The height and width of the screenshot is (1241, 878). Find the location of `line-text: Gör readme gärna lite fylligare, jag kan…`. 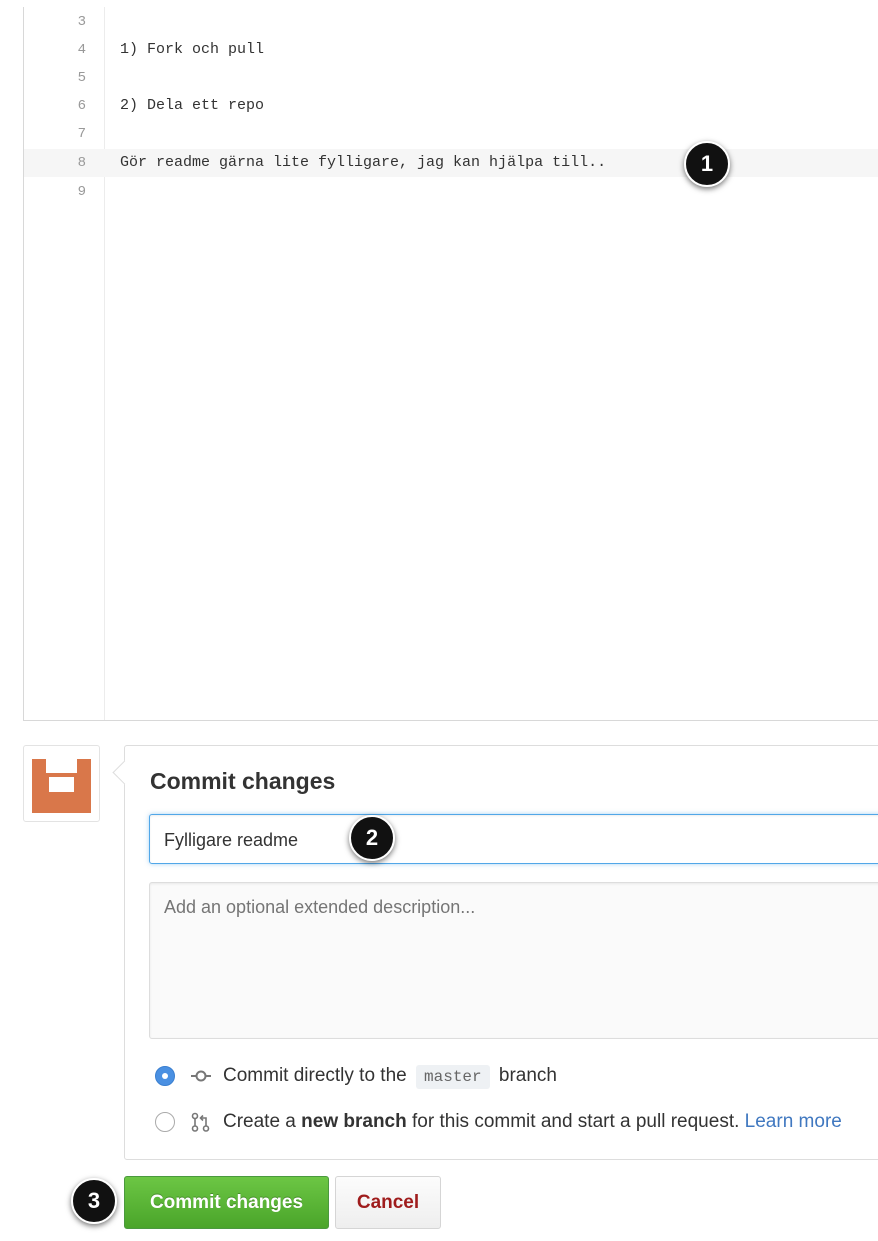

line-text: Gör readme gärna lite fylligare, jag kan… is located at coordinates (363, 162).